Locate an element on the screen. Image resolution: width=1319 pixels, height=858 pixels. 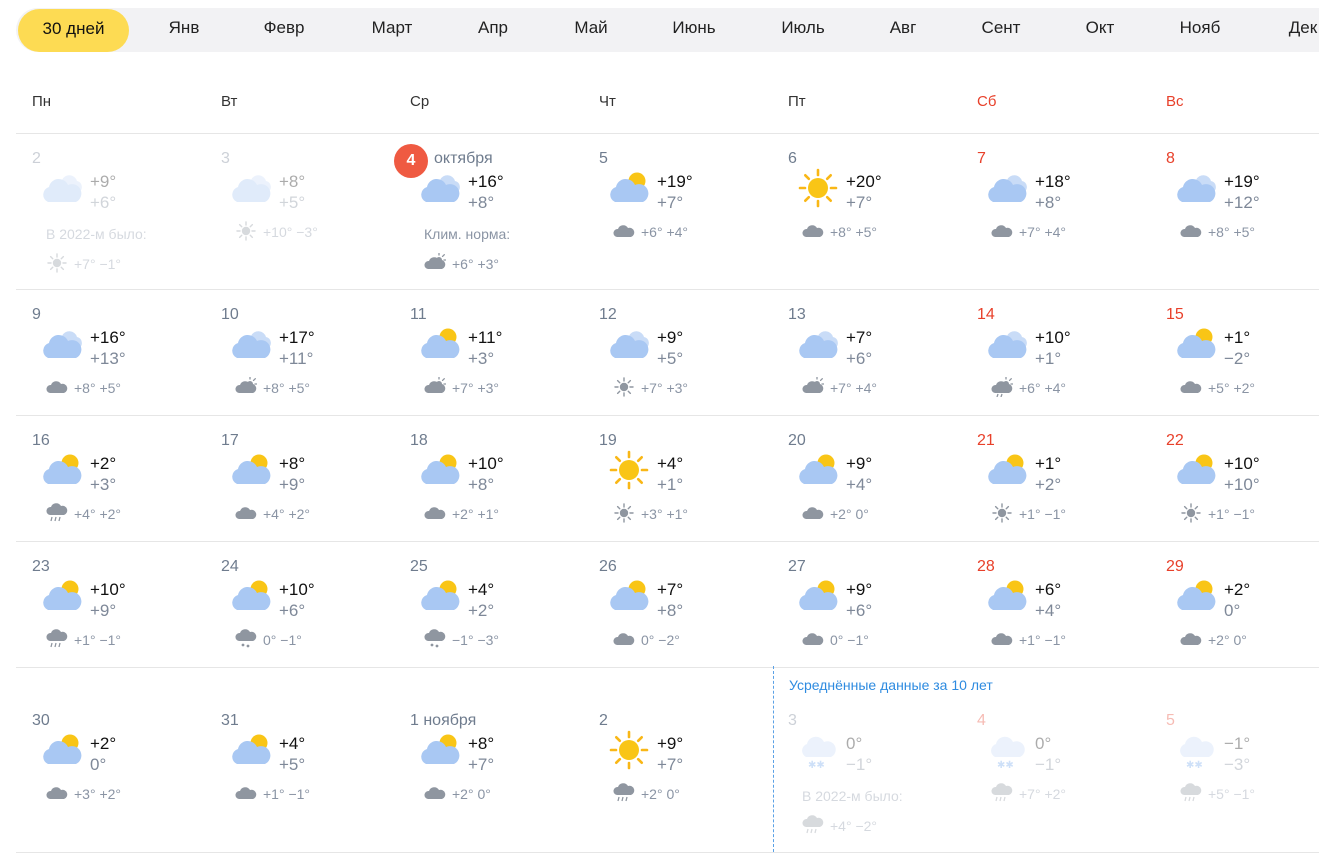
day-cell: 30 +2° 0° +3° +2° is located at coordinates (106, 772).